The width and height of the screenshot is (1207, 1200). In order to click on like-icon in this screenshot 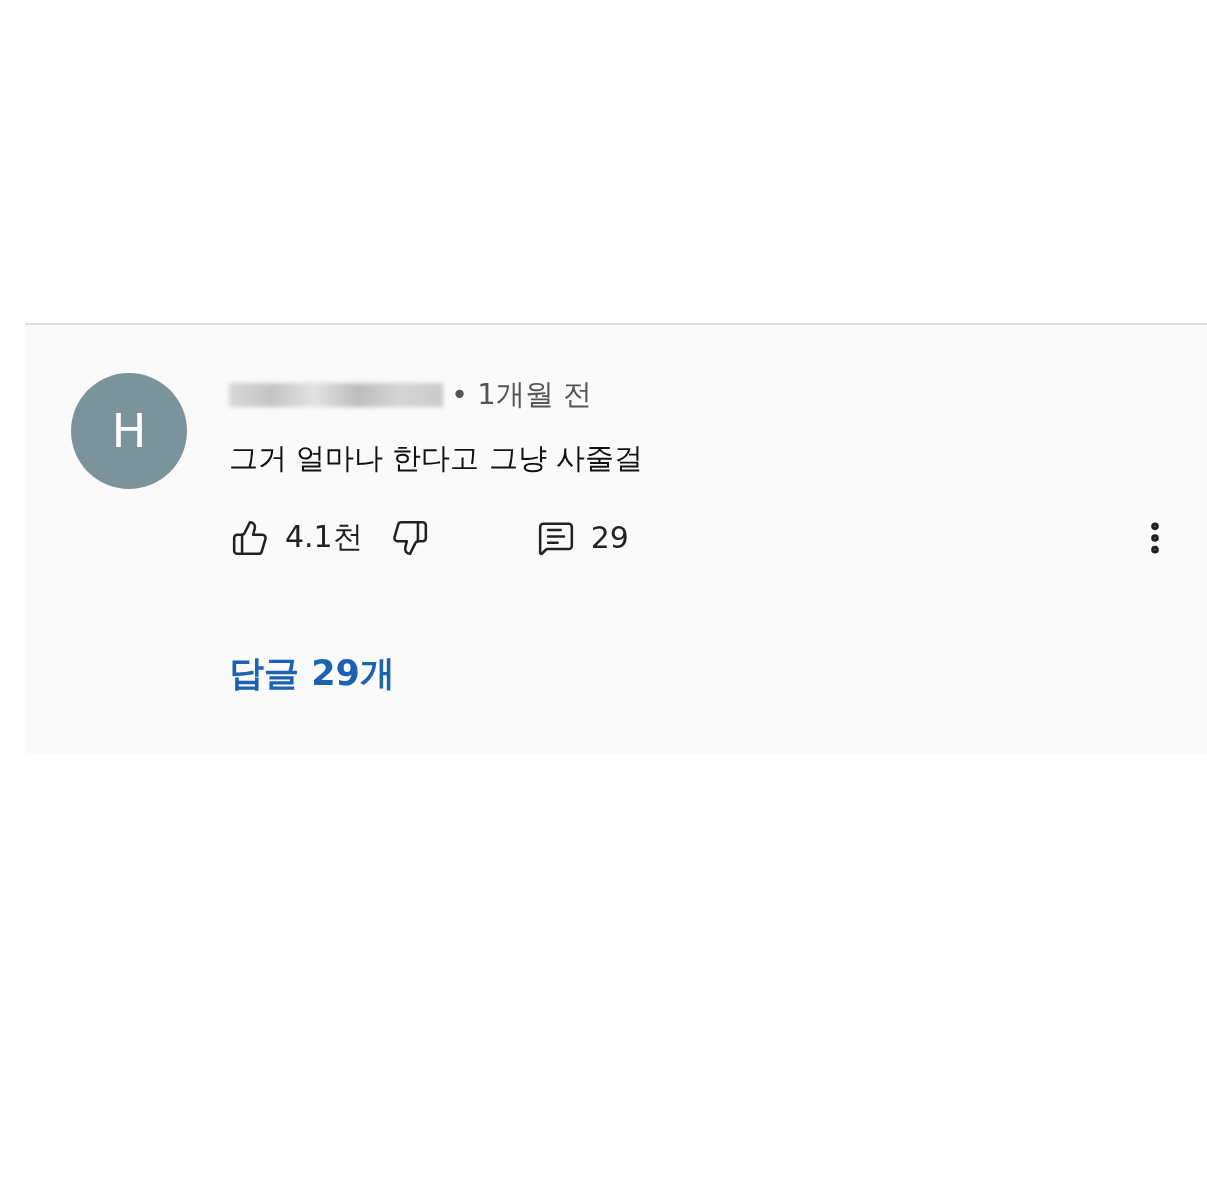, I will do `click(250, 537)`.